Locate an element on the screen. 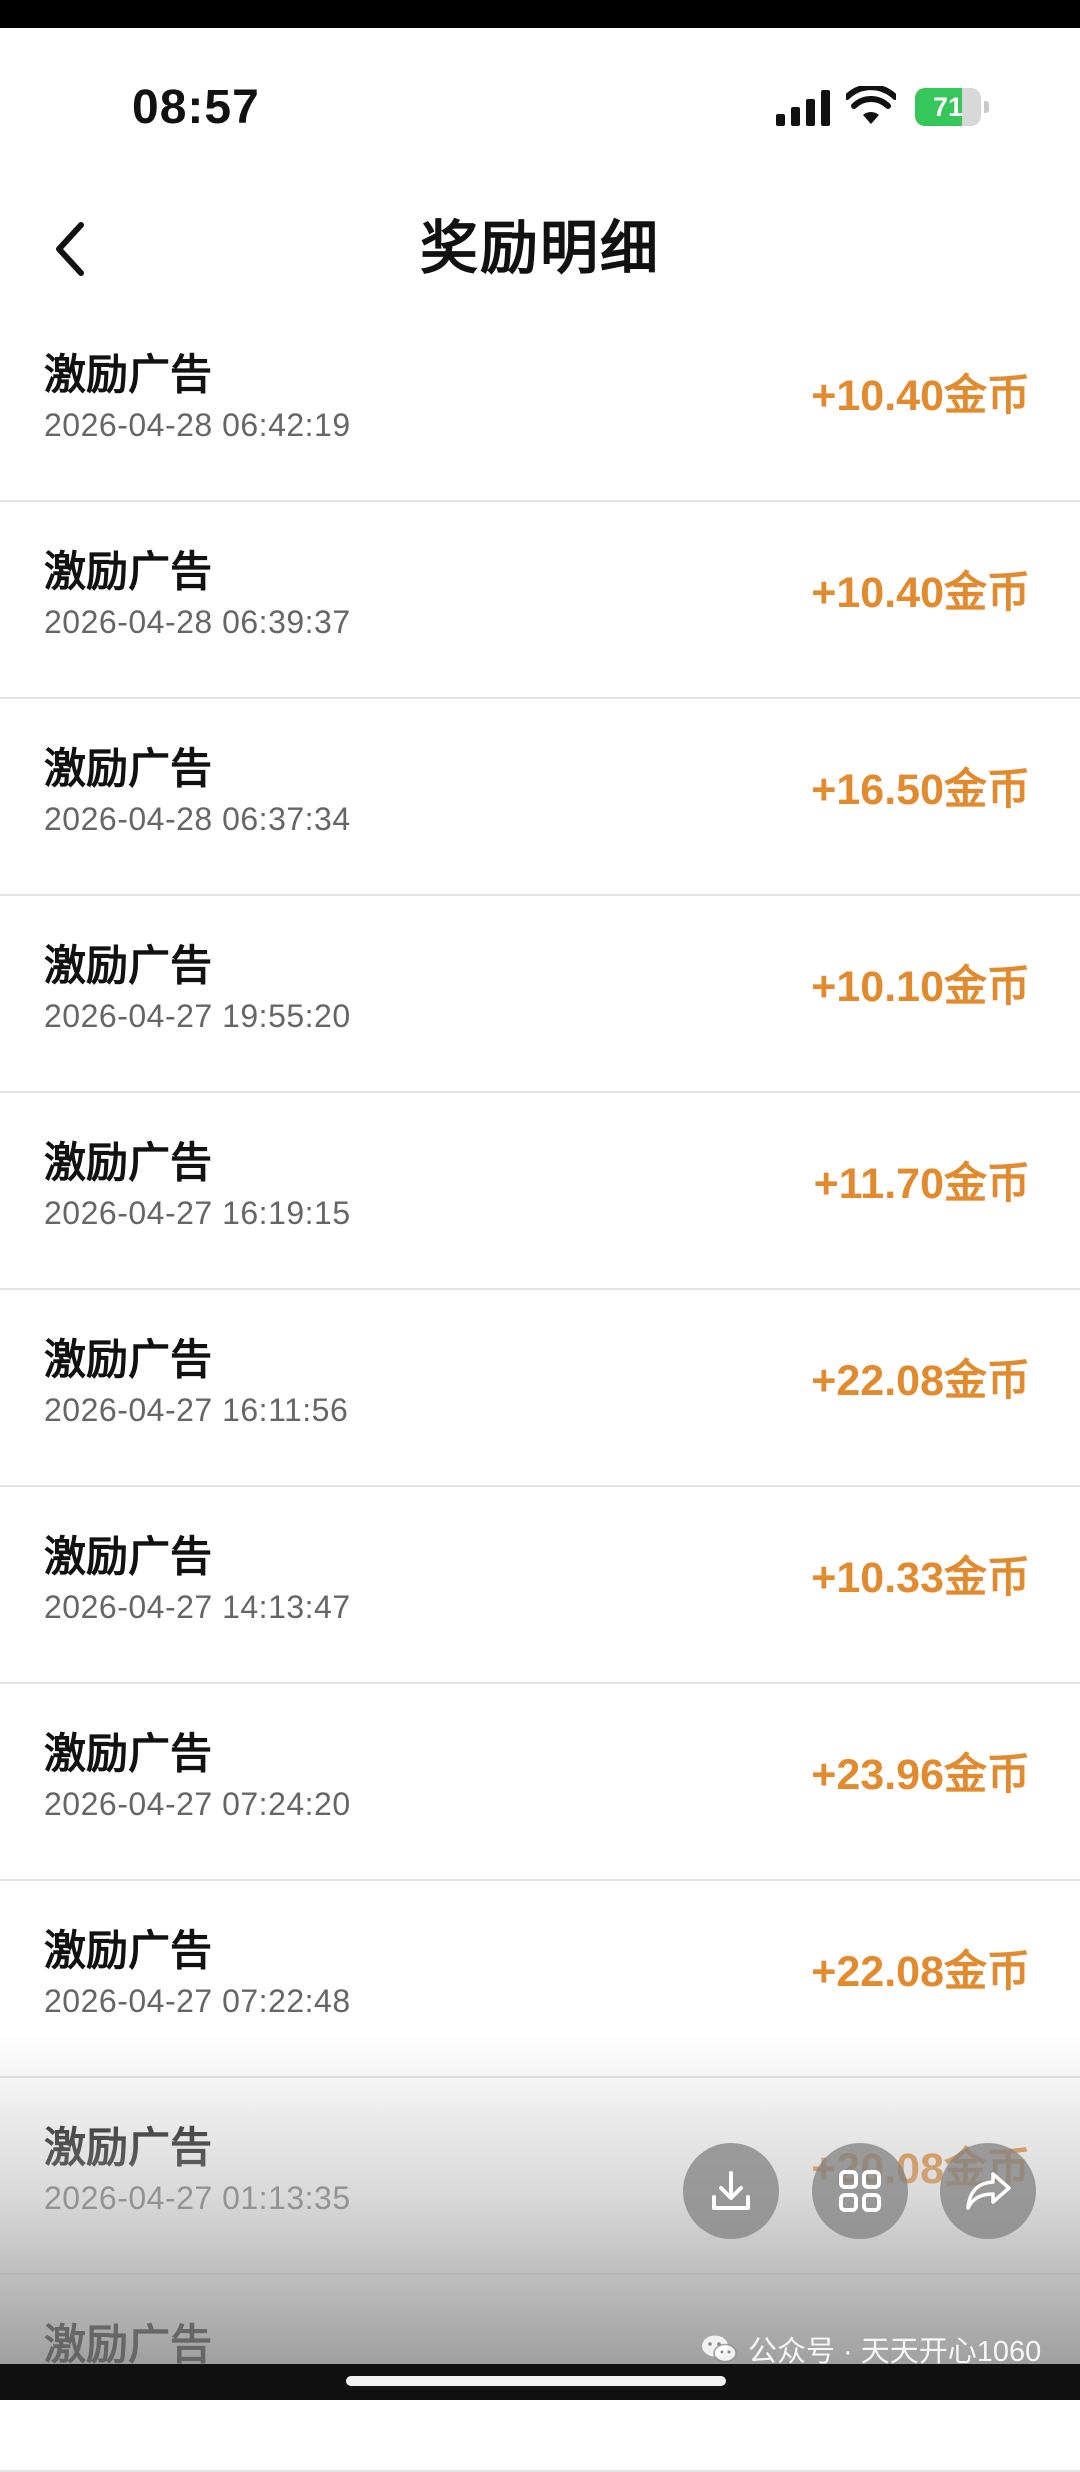 The image size is (1080, 2472). status-bar: 08:57 71 is located at coordinates (540, 110).